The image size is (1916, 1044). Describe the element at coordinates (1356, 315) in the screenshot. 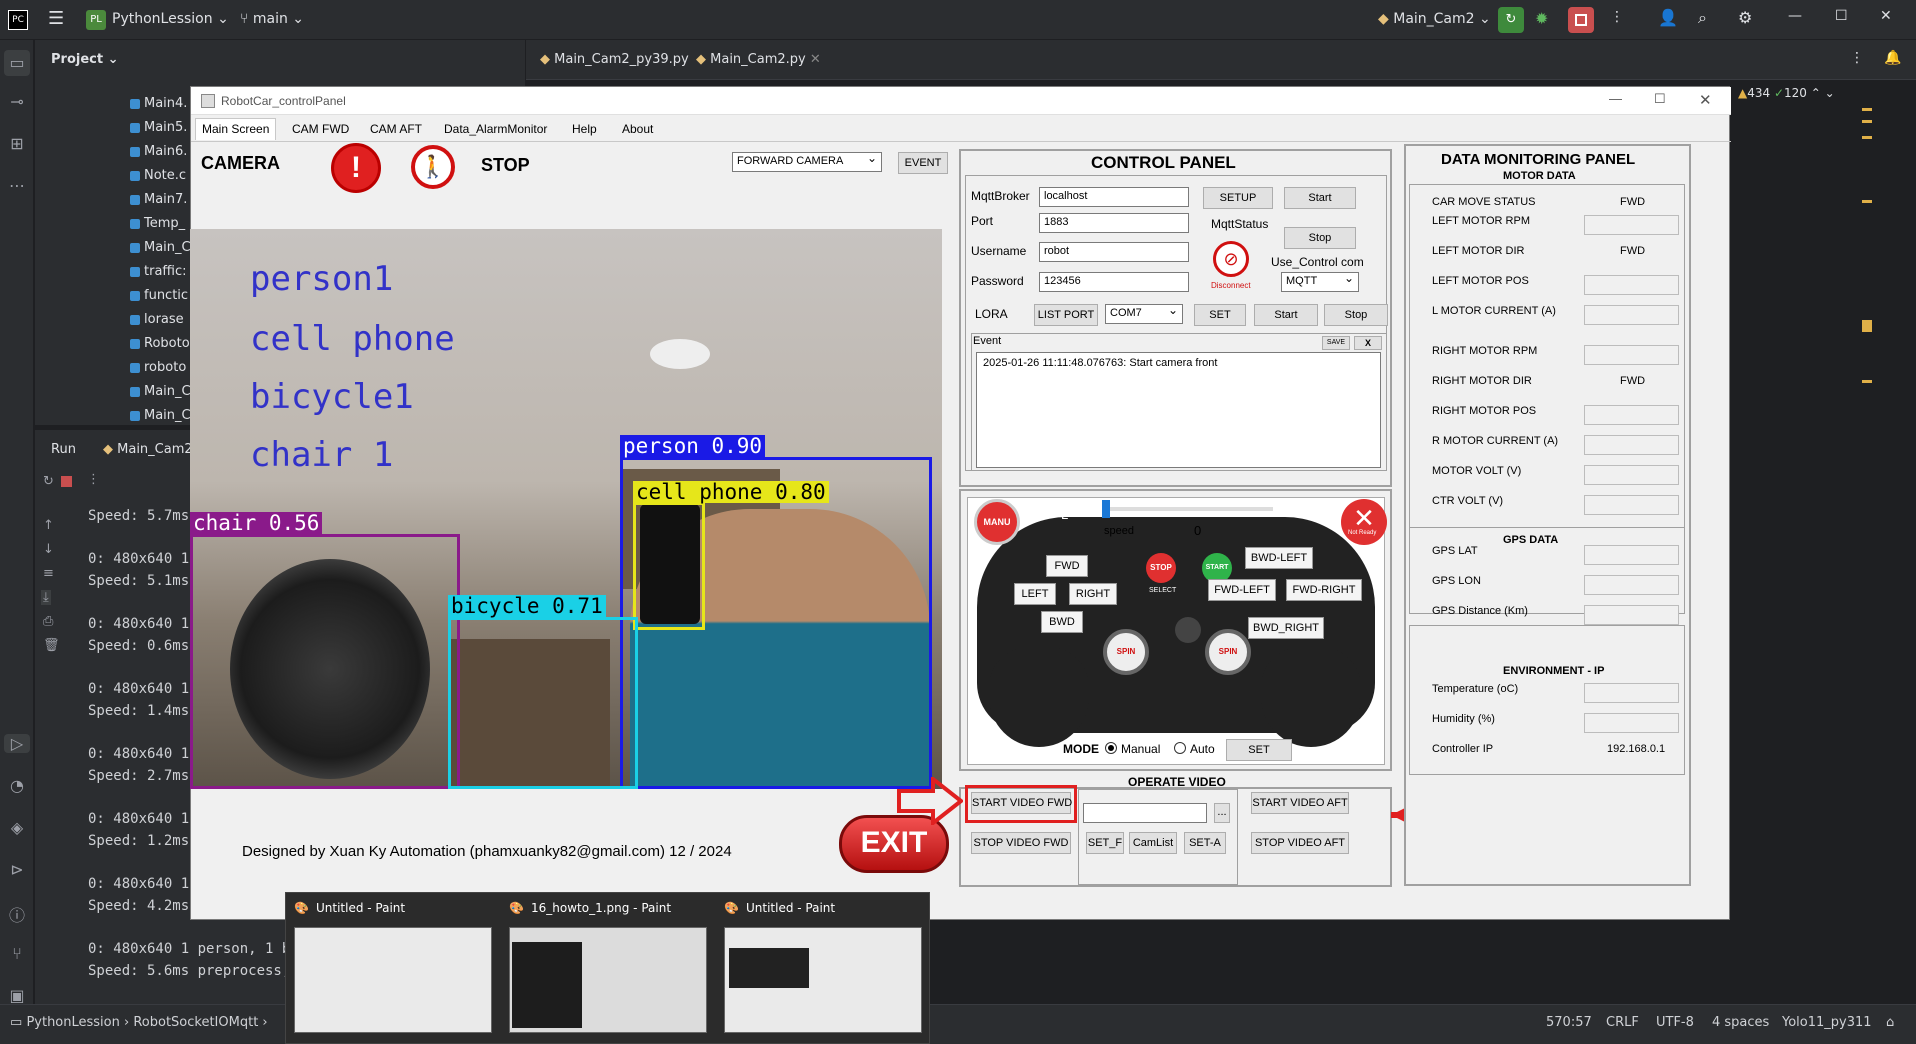

I see `lora-stop-button: Stop` at that location.